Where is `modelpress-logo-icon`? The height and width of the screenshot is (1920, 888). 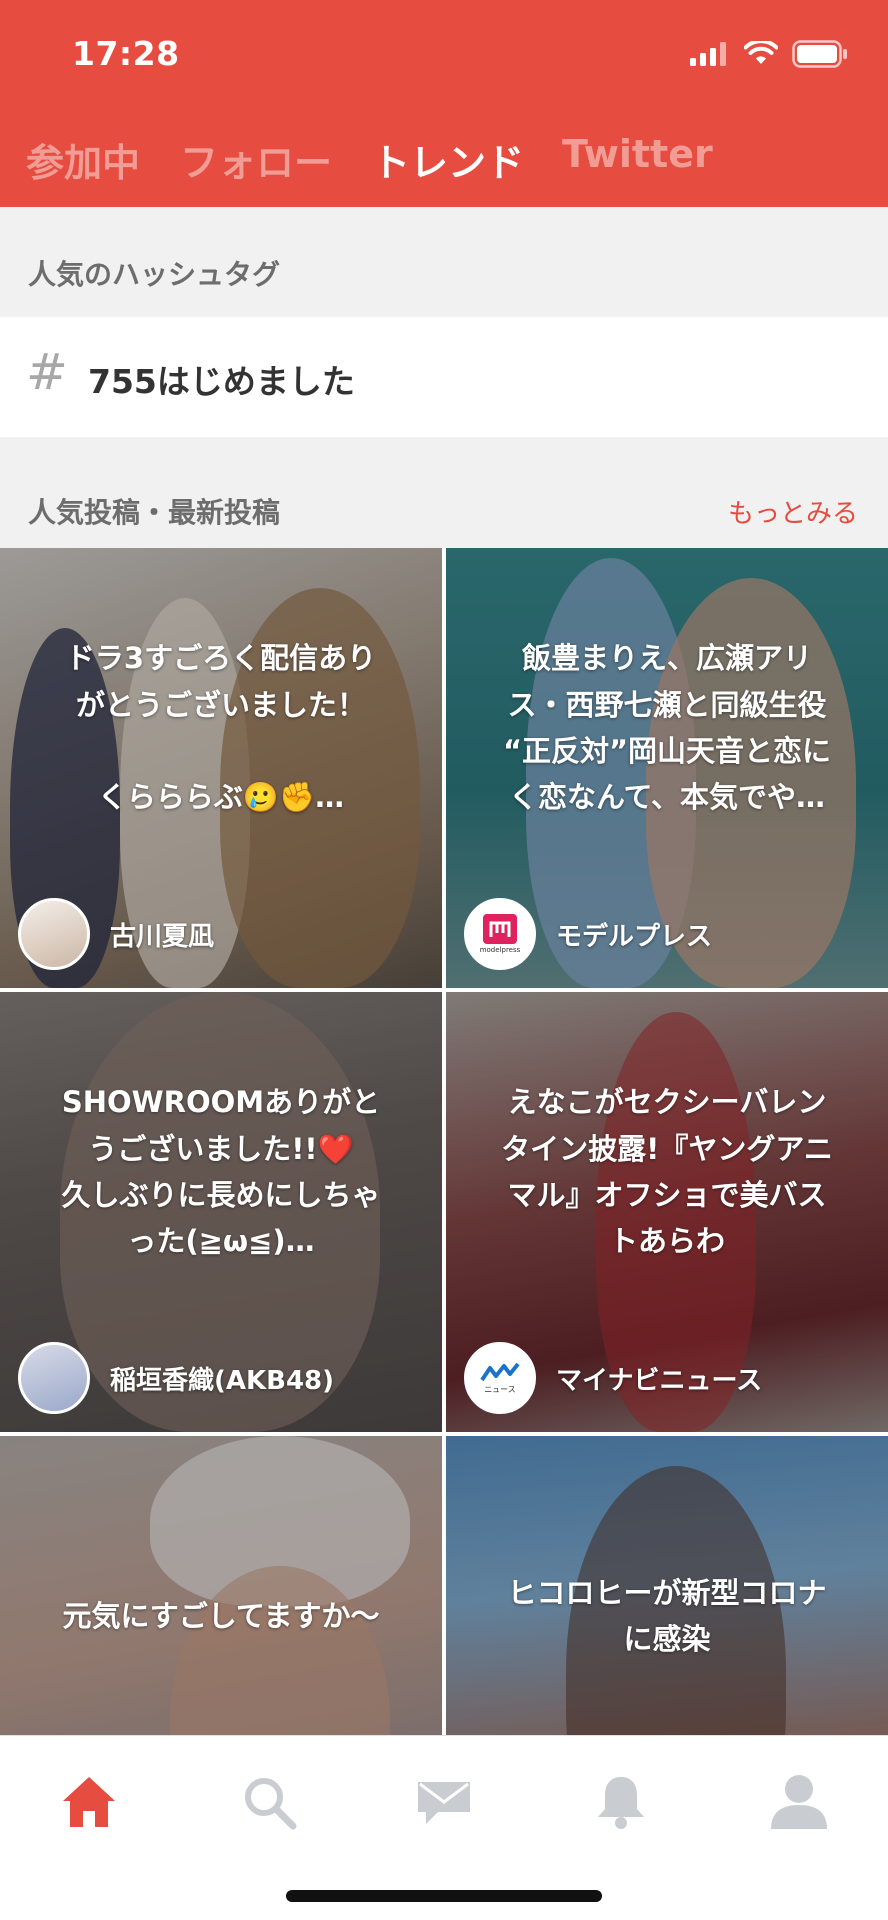
modelpress-logo-icon is located at coordinates (500, 929).